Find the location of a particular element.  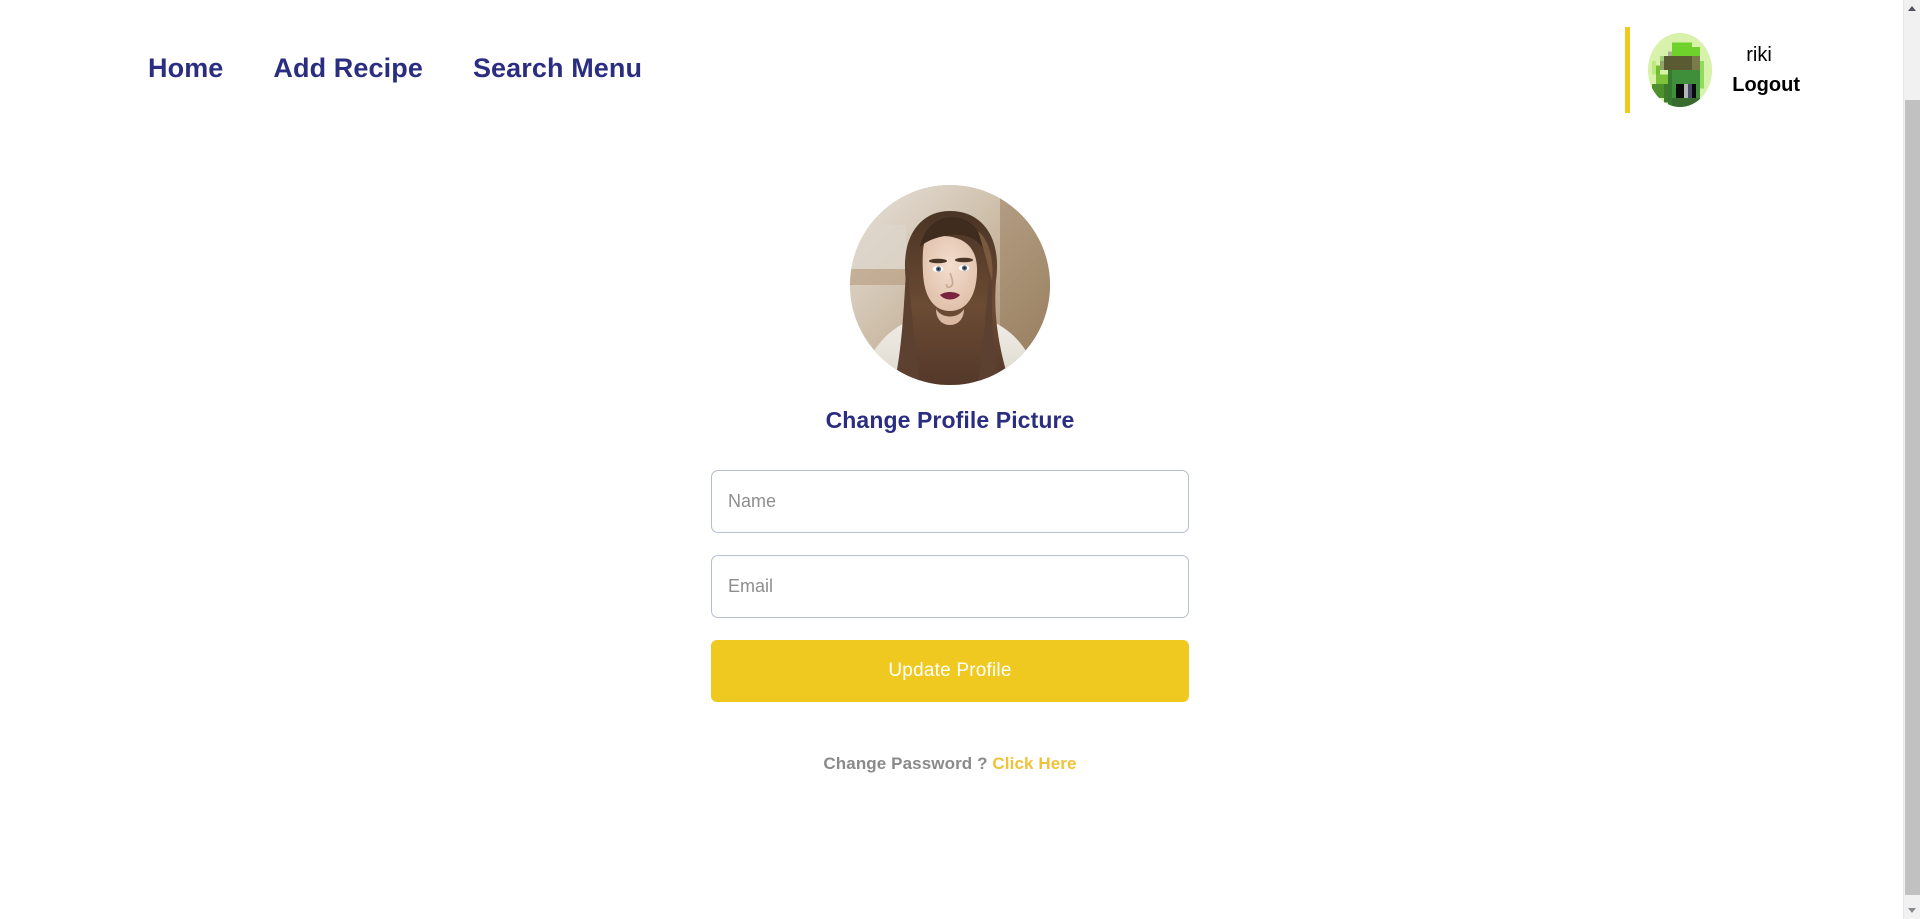

yellow-divider is located at coordinates (1628, 70).